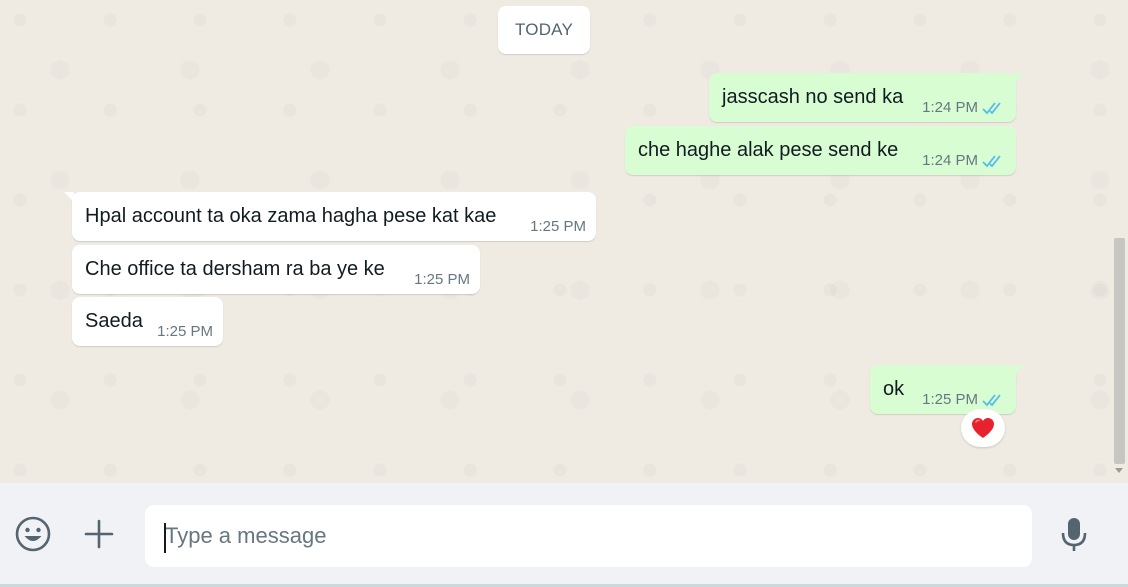 The height and width of the screenshot is (587, 1128). What do you see at coordinates (165, 538) in the screenshot?
I see `text-caret` at bounding box center [165, 538].